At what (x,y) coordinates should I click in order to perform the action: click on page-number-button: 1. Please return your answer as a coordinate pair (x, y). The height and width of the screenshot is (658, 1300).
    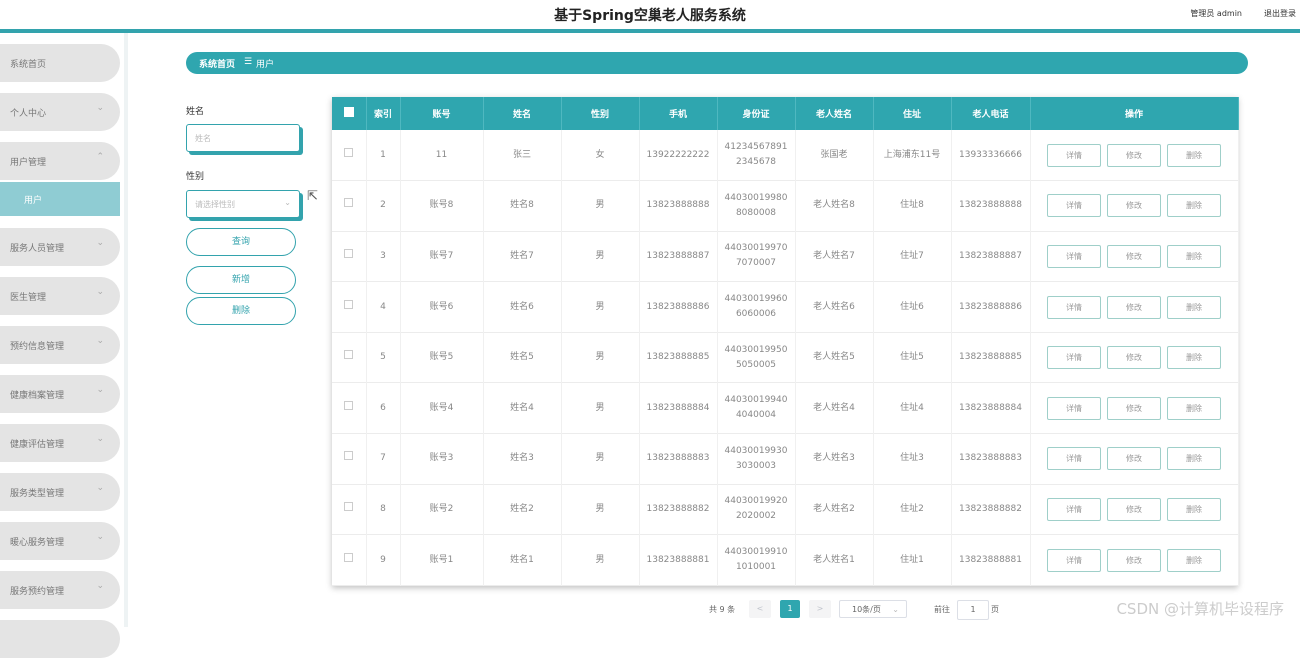
    Looking at the image, I should click on (790, 609).